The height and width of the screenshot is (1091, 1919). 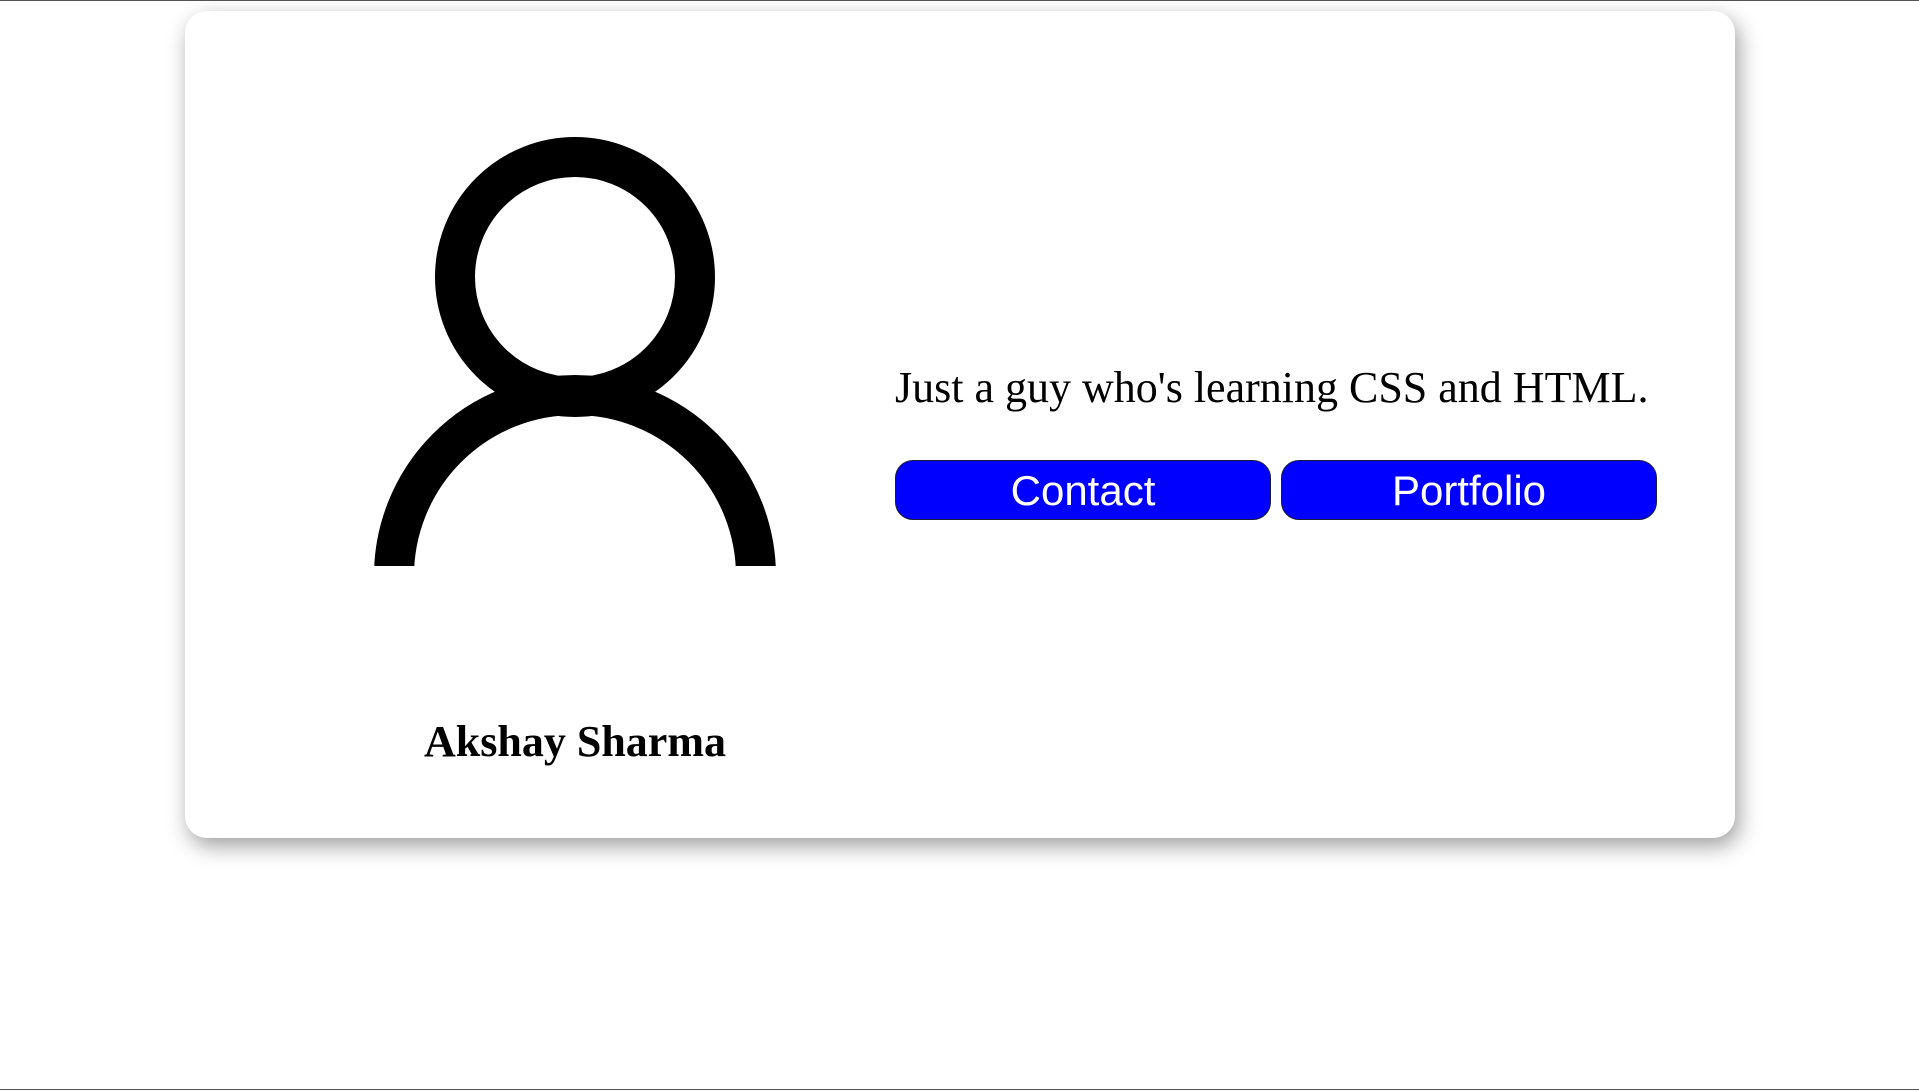 I want to click on profile-name: Akshay Sharma, so click(x=575, y=741).